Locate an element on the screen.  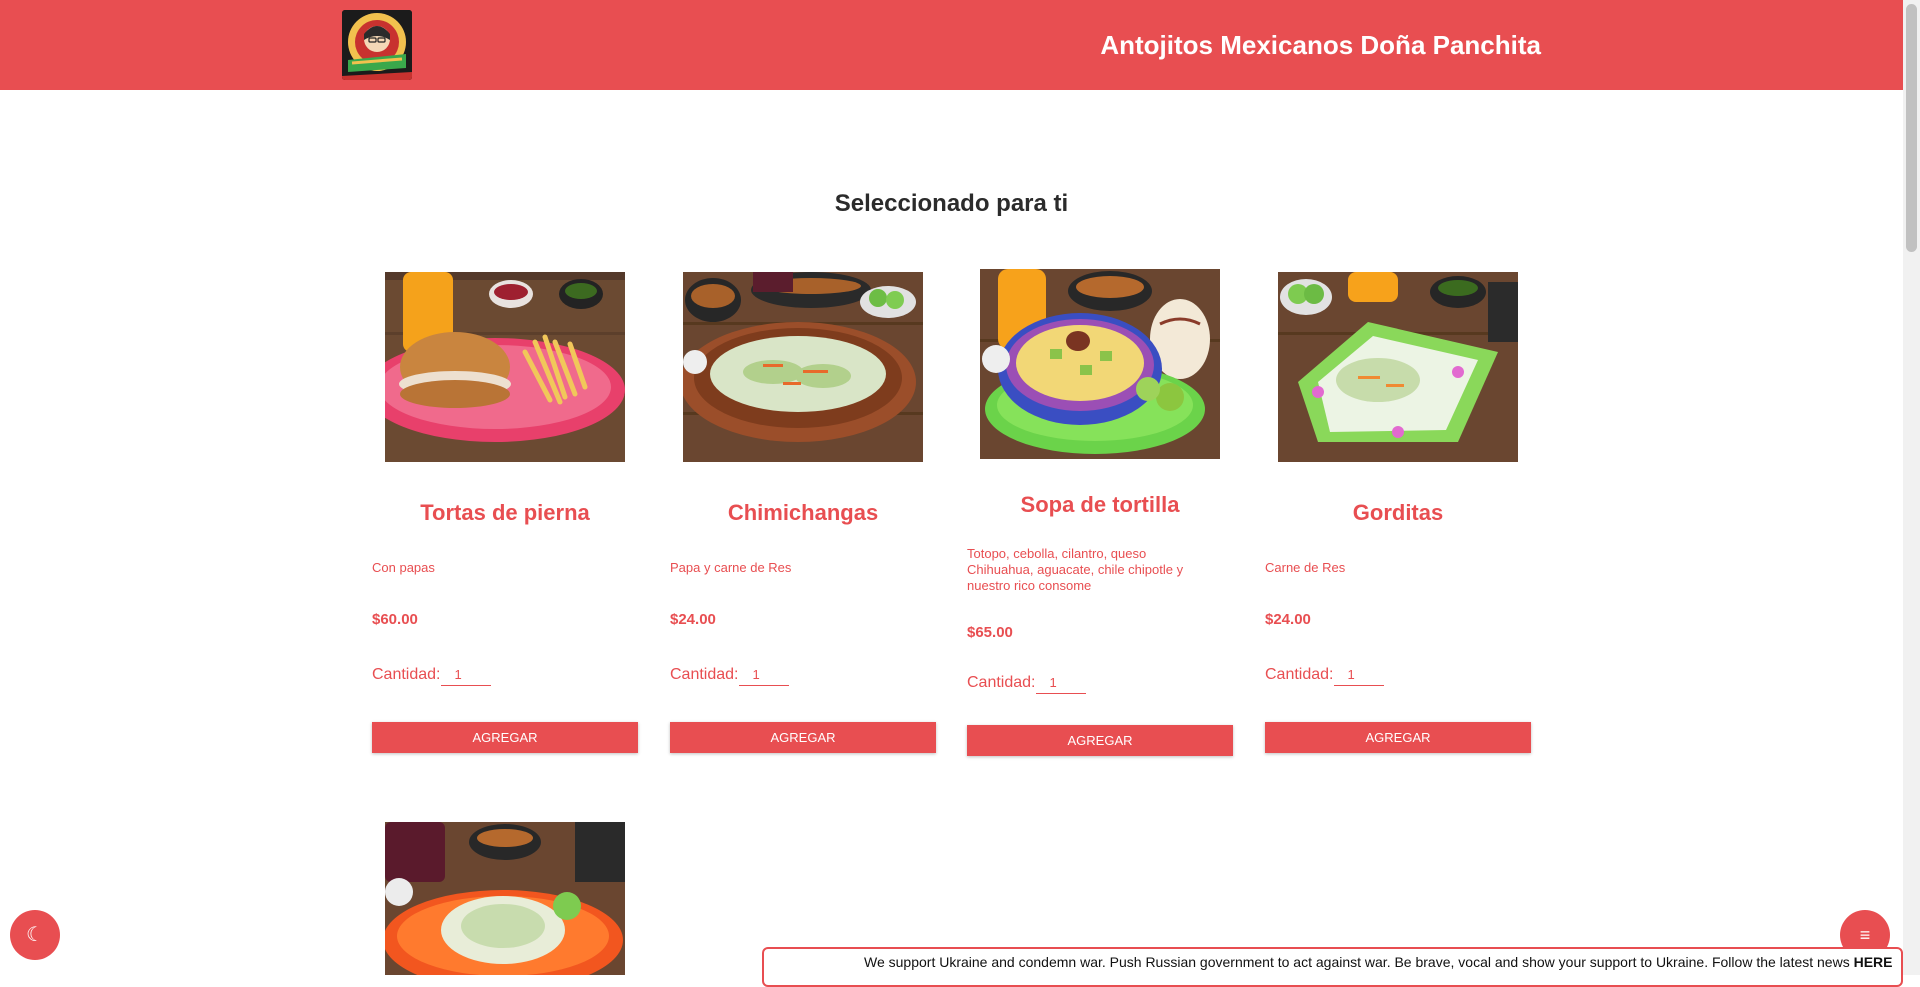
section-title: Seleccionado para ti is located at coordinates (951, 203).